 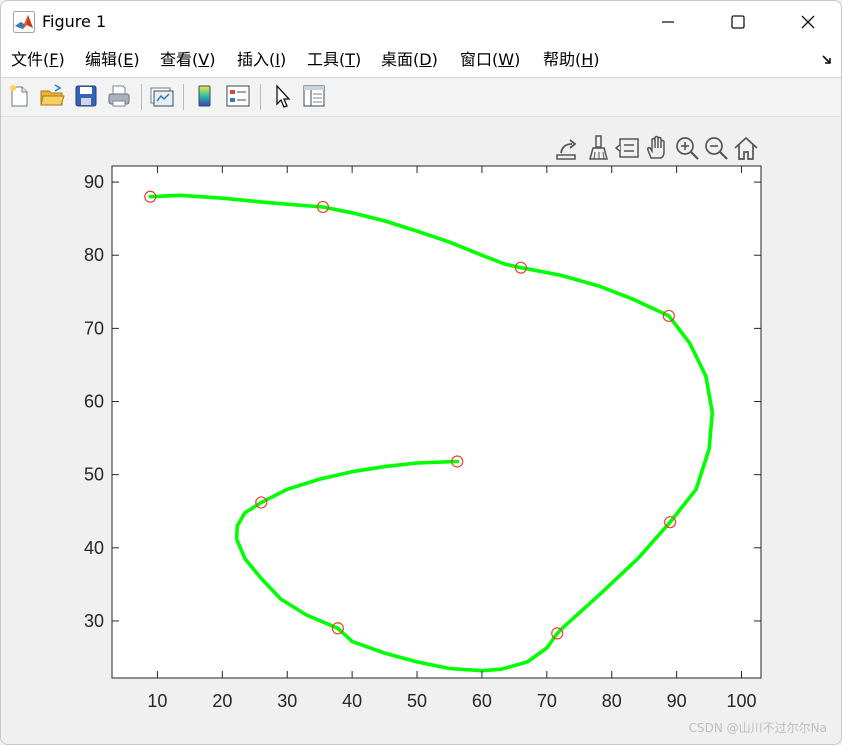 What do you see at coordinates (94, 548) in the screenshot?
I see `y-tick-label: 40` at bounding box center [94, 548].